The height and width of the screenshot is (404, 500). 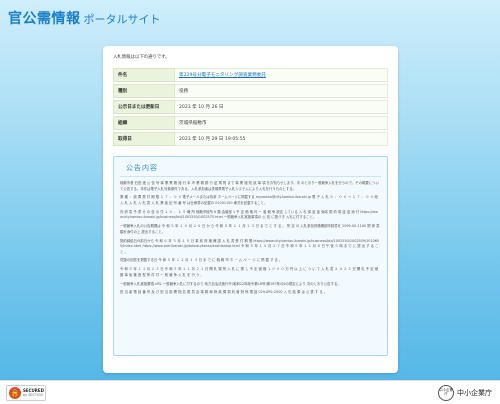 What do you see at coordinates (144, 123) in the screenshot?
I see `row-label-organization: 組織` at bounding box center [144, 123].